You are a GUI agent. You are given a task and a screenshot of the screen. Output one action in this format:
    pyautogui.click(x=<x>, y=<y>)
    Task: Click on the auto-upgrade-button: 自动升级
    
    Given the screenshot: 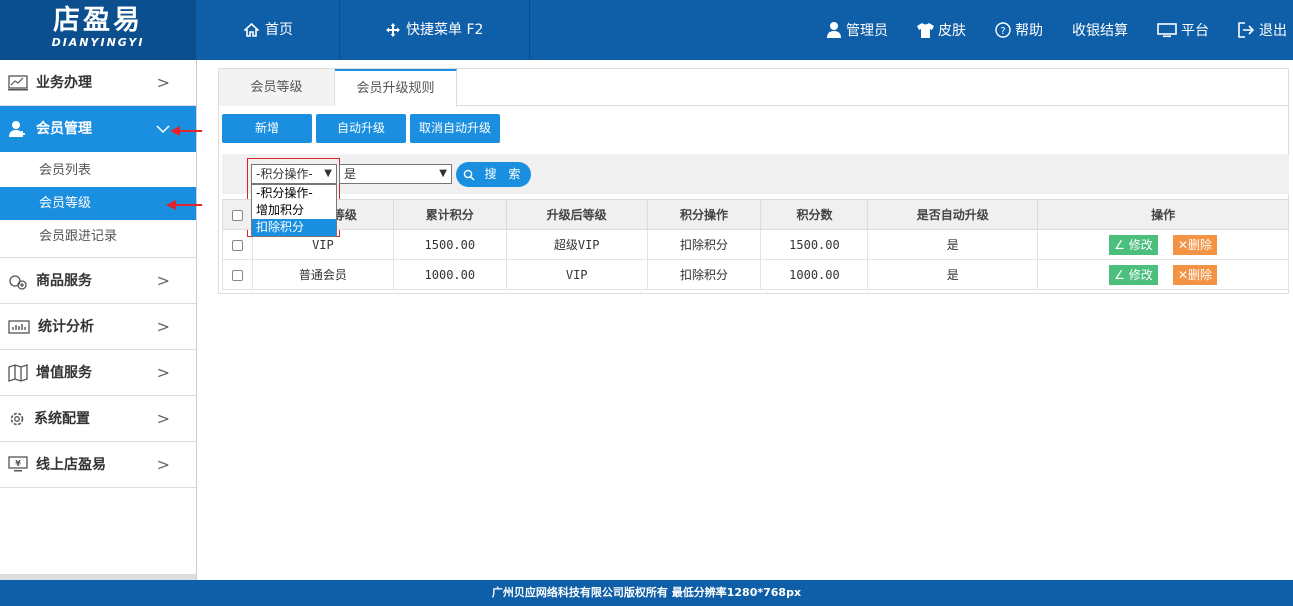 What is the action you would take?
    pyautogui.click(x=361, y=128)
    